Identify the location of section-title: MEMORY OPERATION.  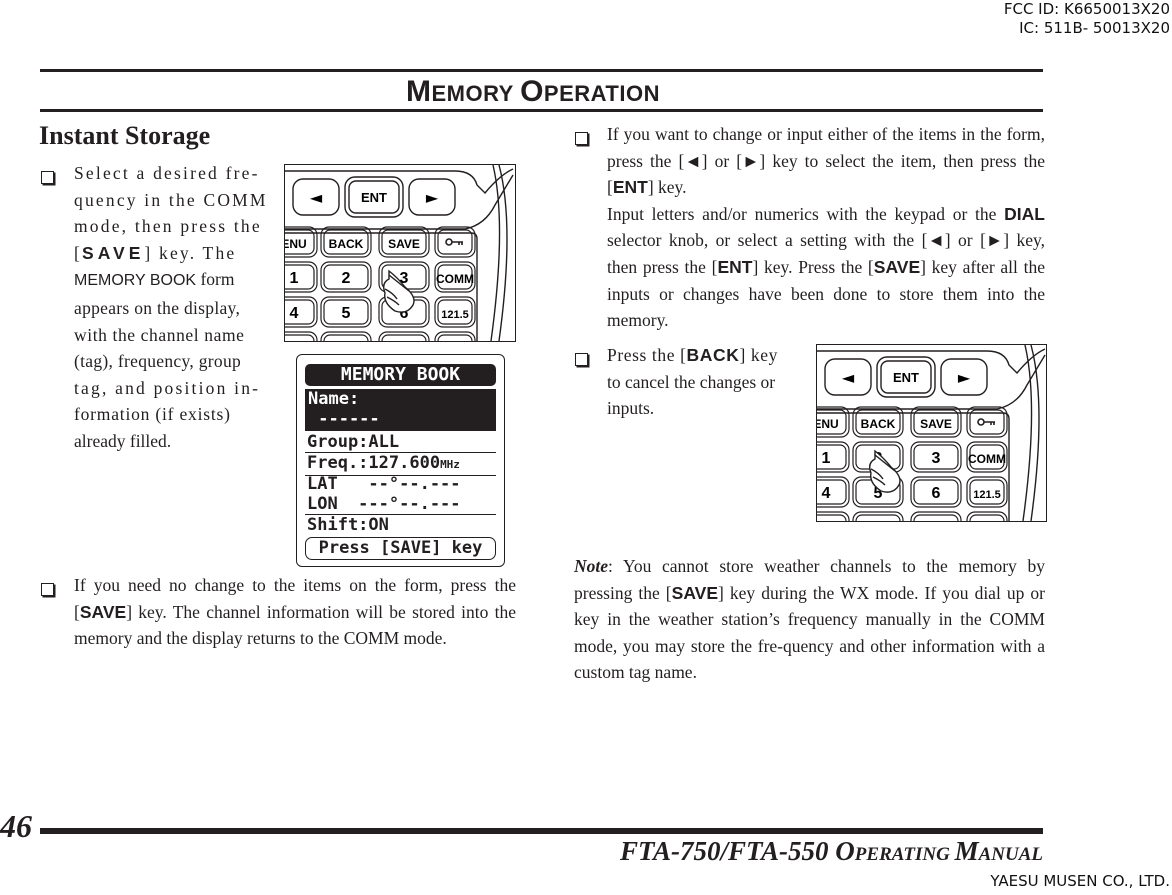
(533, 91).